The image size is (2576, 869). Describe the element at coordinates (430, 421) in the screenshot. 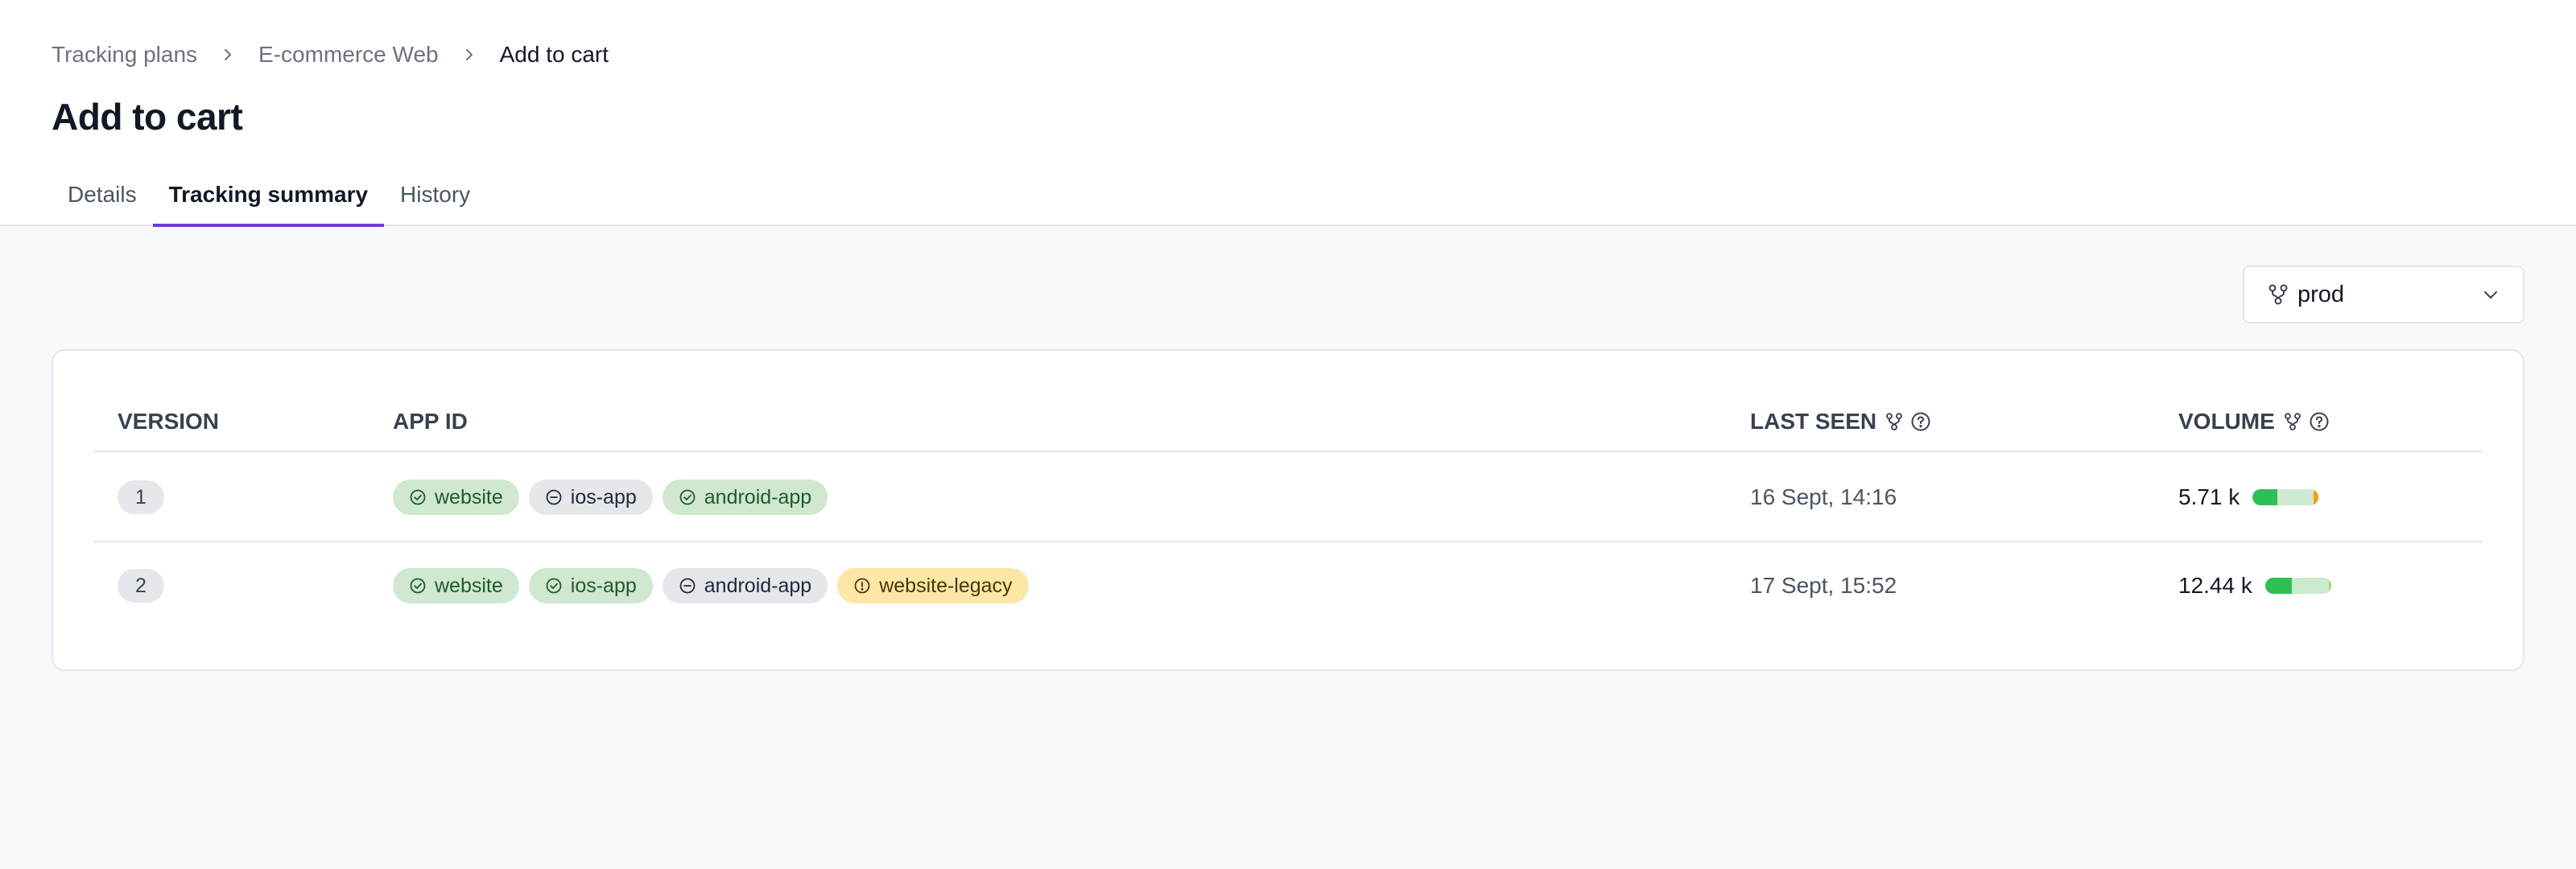

I see `header-app-id: APP ID` at that location.